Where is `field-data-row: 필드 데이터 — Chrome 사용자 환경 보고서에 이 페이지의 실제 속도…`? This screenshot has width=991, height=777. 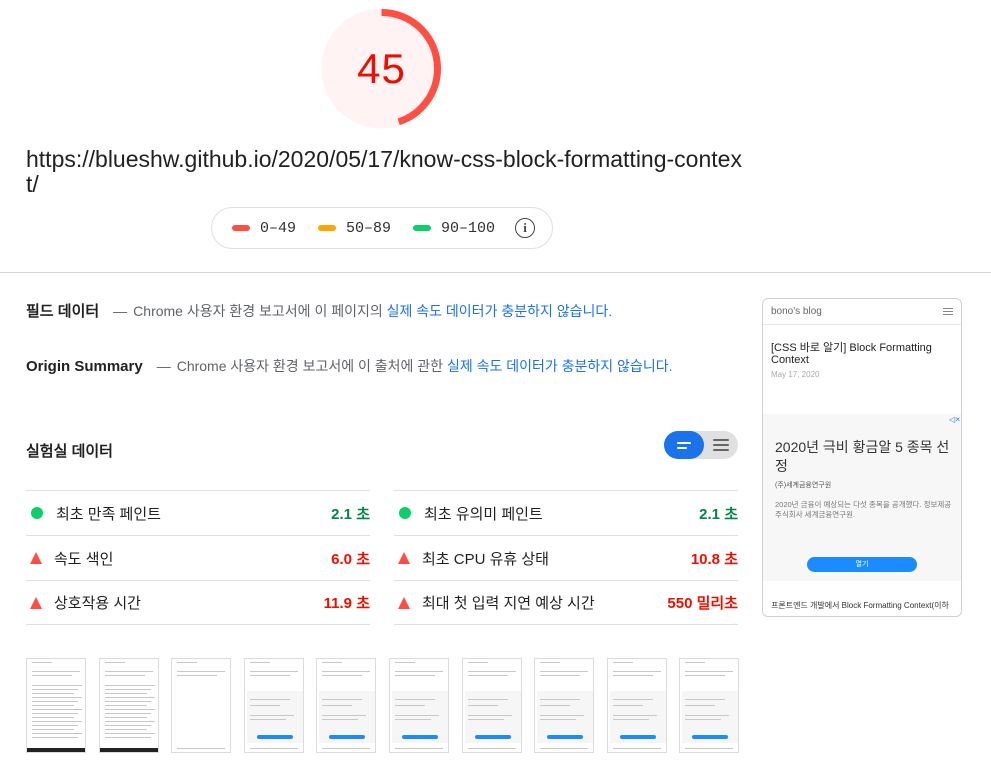 field-data-row: 필드 데이터 — Chrome 사용자 환경 보고서에 이 페이지의 실제 속도… is located at coordinates (319, 310).